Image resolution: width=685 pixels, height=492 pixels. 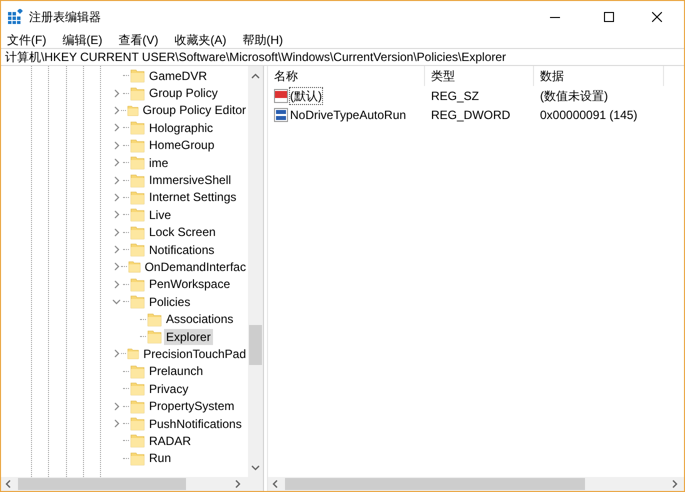 What do you see at coordinates (181, 145) in the screenshot?
I see `tree-item: HomeGroup` at bounding box center [181, 145].